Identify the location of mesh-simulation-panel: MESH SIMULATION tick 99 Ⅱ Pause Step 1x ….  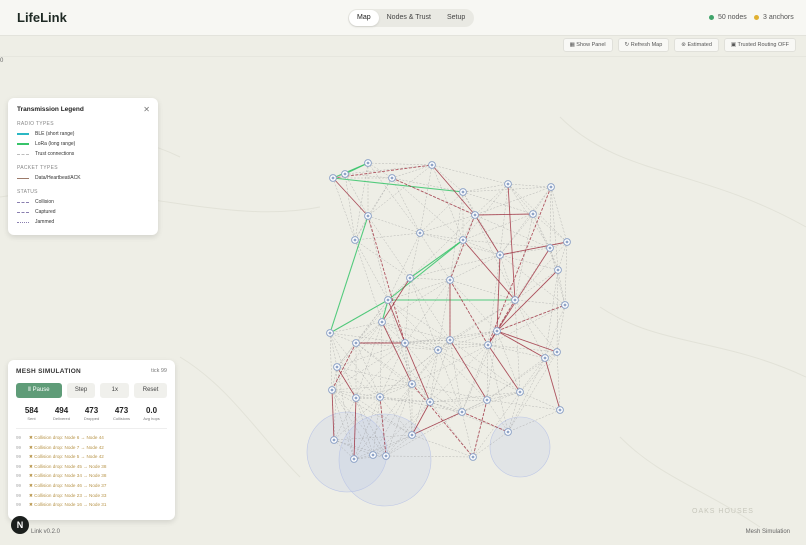
(91, 440).